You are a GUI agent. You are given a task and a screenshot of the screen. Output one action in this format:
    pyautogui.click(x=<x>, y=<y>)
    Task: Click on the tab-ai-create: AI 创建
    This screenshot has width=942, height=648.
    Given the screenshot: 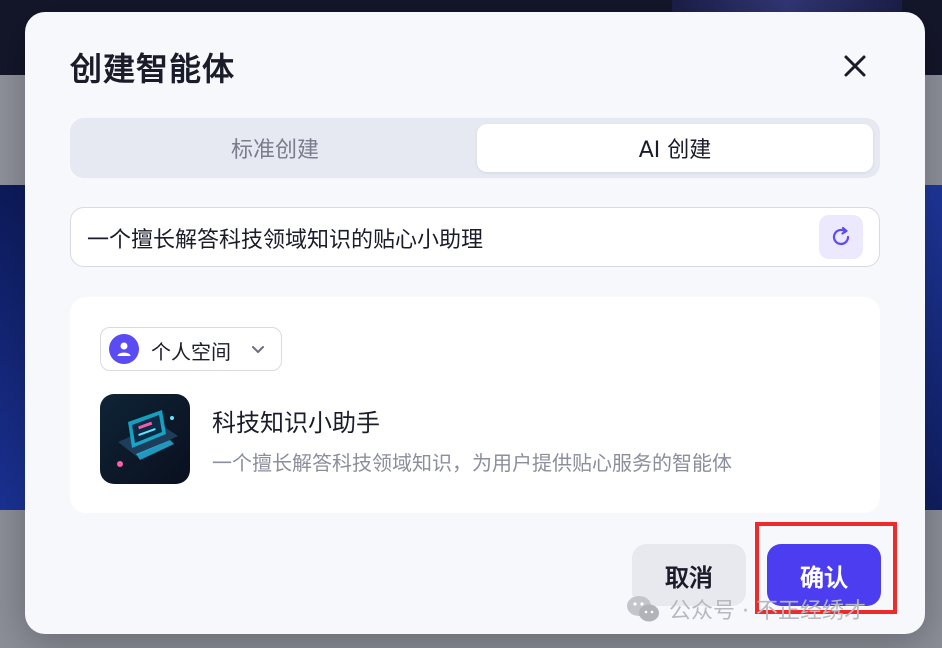 What is the action you would take?
    pyautogui.click(x=675, y=148)
    